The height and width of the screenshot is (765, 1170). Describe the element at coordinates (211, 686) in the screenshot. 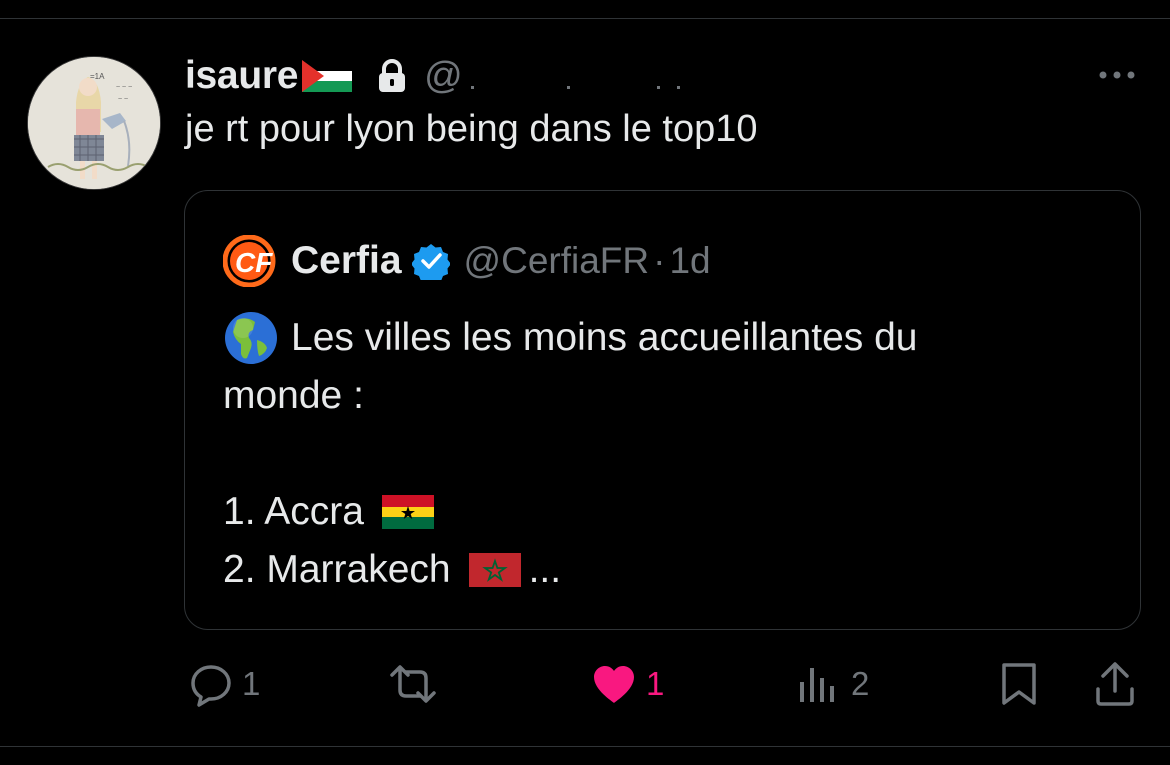

I see `reply-icon` at that location.